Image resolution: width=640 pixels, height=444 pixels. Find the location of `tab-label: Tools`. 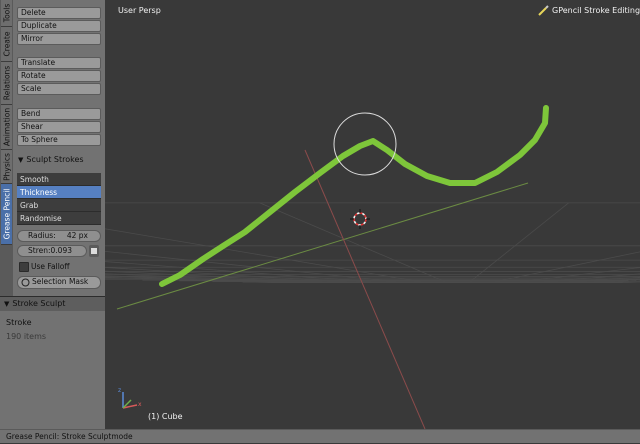

tab-label: Tools is located at coordinates (6, 13).